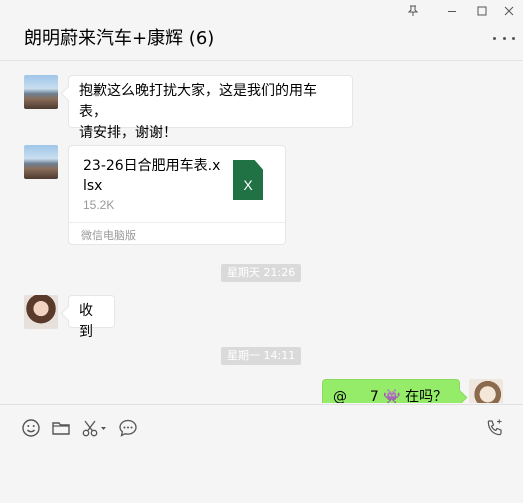 The height and width of the screenshot is (503, 523). Describe the element at coordinates (86, 321) in the screenshot. I see `message-text: 收到` at that location.